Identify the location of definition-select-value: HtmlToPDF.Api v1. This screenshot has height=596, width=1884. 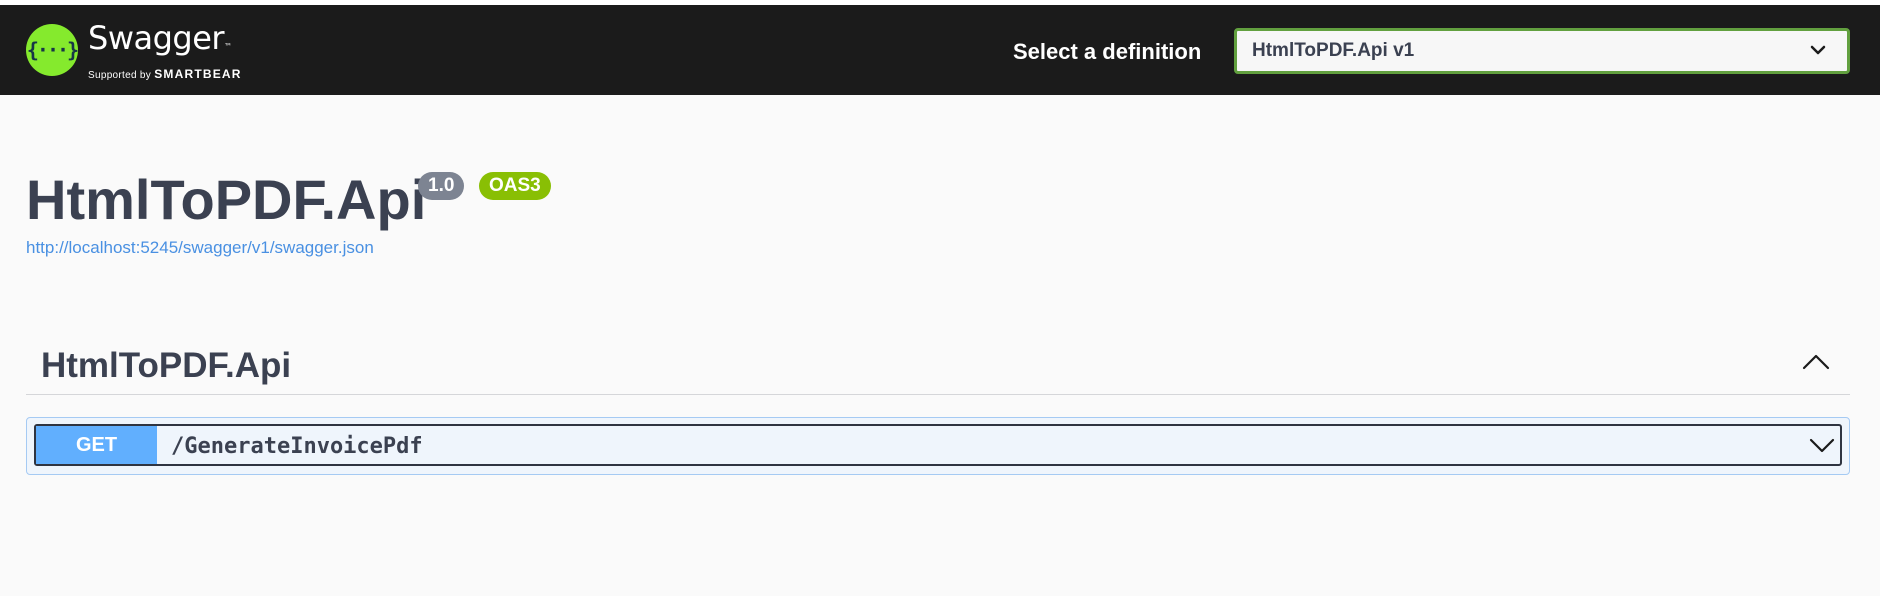
(1333, 50).